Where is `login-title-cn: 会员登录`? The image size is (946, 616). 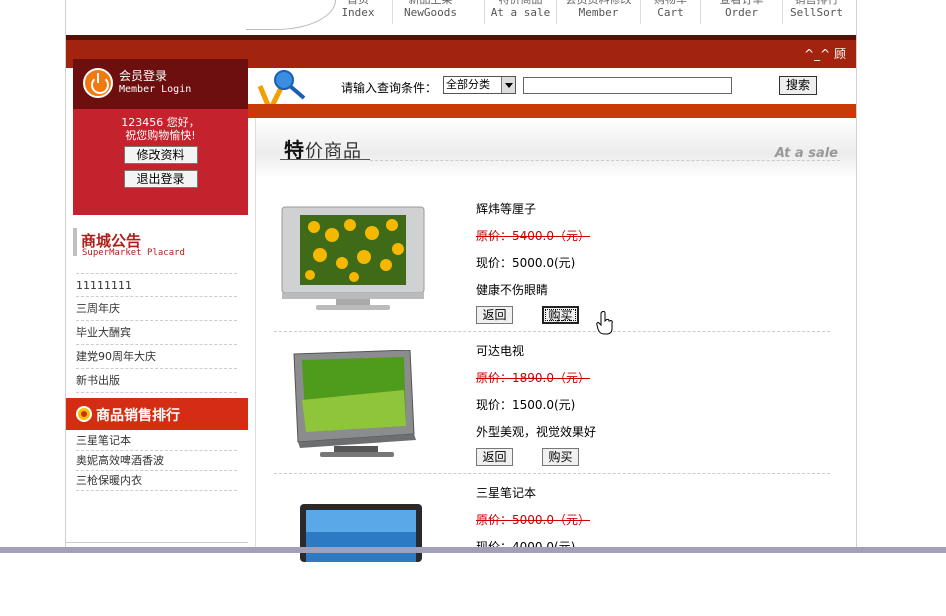
login-title-cn: 会员登录 is located at coordinates (143, 76).